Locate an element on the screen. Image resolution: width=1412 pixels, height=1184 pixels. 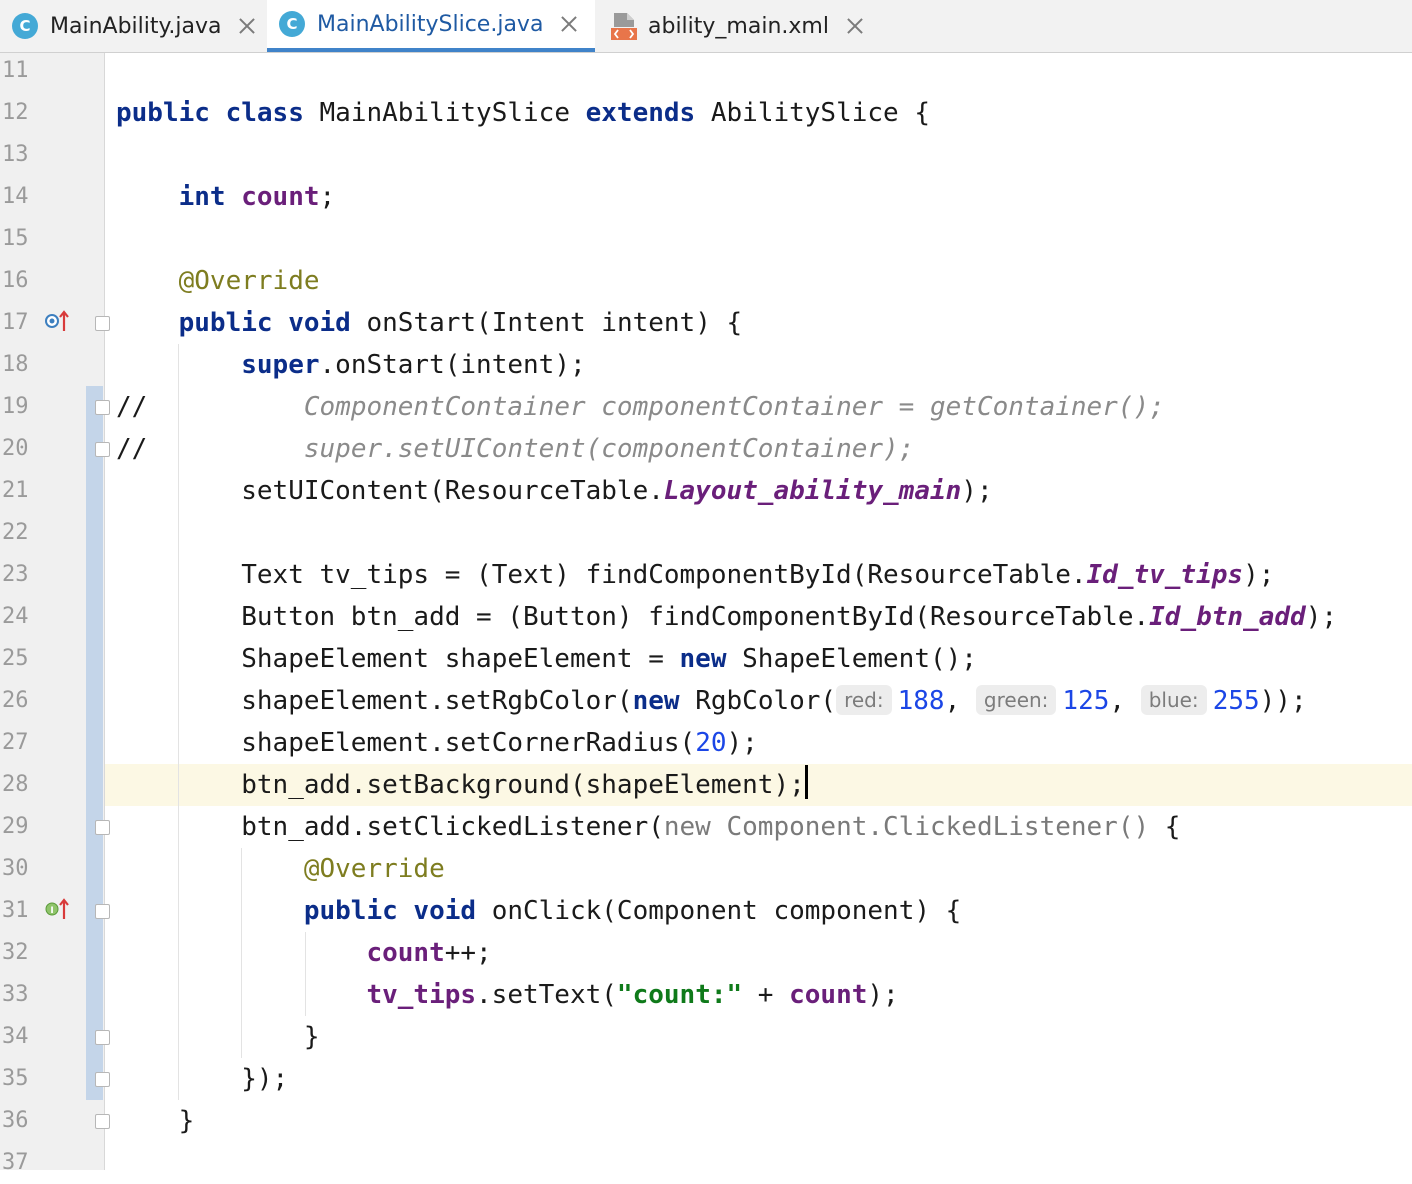
xml-file-icon is located at coordinates (624, 26).